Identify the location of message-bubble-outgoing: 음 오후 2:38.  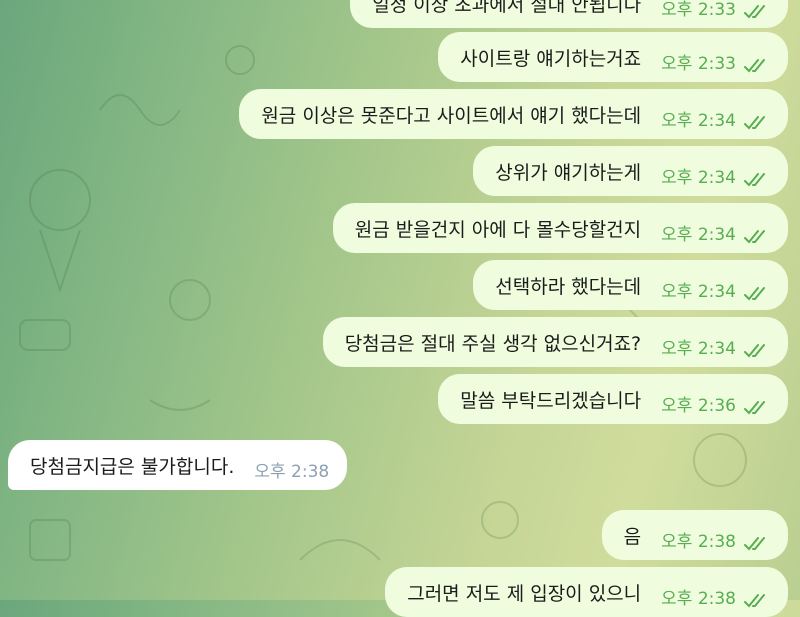
(694, 535).